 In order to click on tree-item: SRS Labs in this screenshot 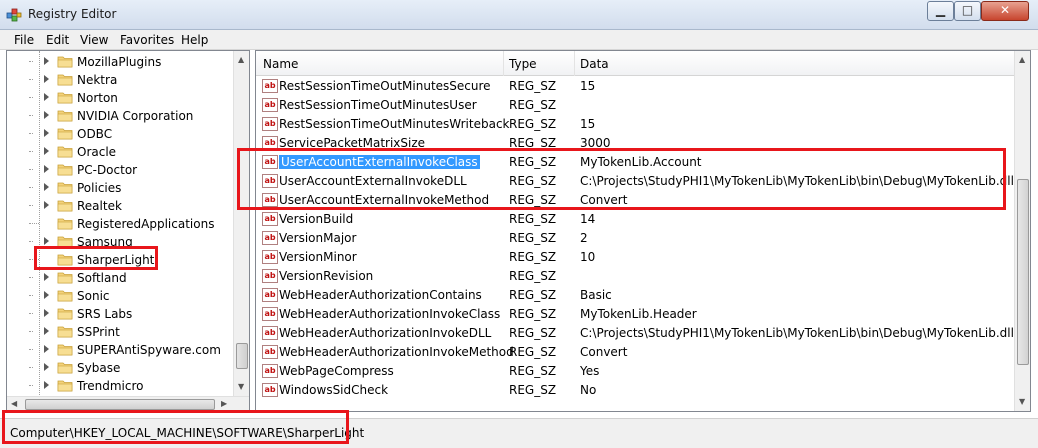, I will do `click(121, 314)`.